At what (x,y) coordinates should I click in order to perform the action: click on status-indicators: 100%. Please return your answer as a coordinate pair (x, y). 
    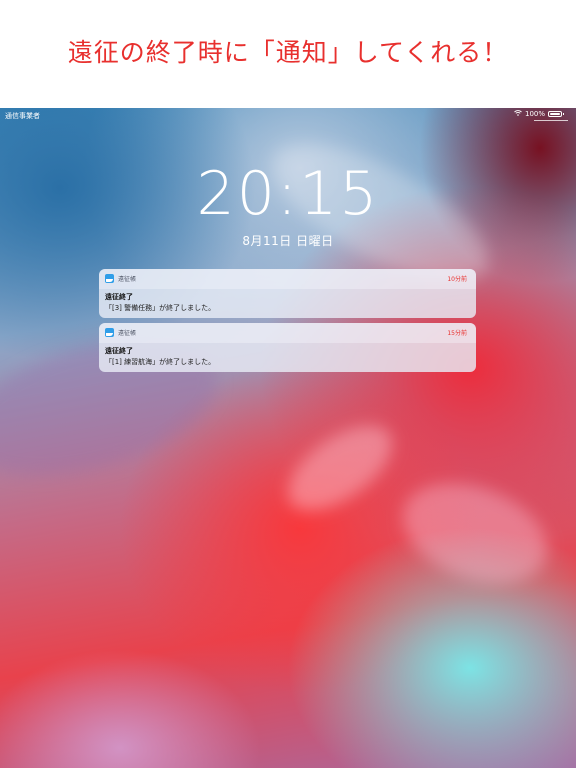
    Looking at the image, I should click on (539, 114).